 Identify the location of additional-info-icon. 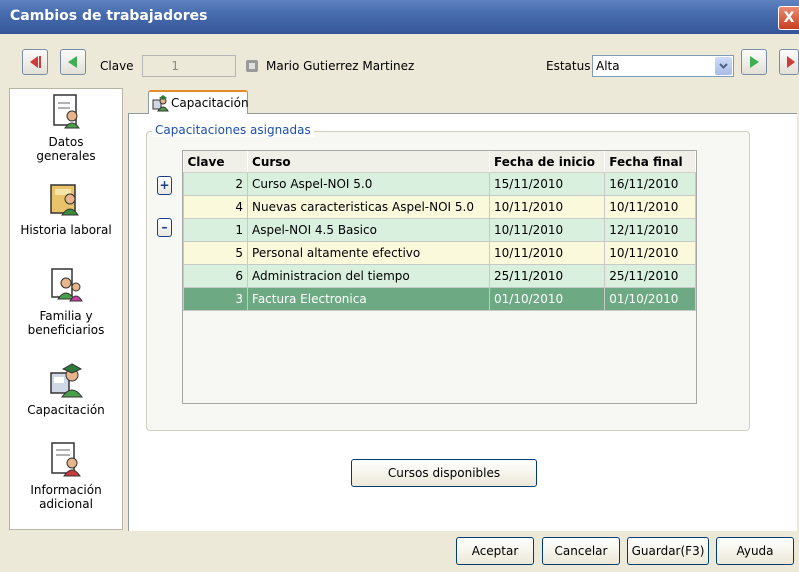
(66, 459).